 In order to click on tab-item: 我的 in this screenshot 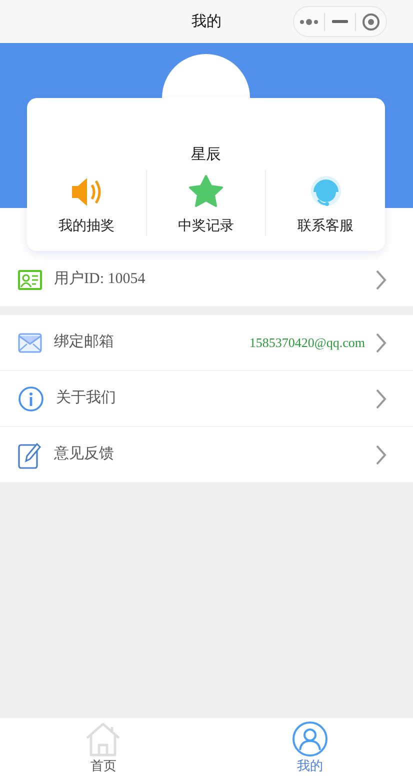, I will do `click(309, 749)`.